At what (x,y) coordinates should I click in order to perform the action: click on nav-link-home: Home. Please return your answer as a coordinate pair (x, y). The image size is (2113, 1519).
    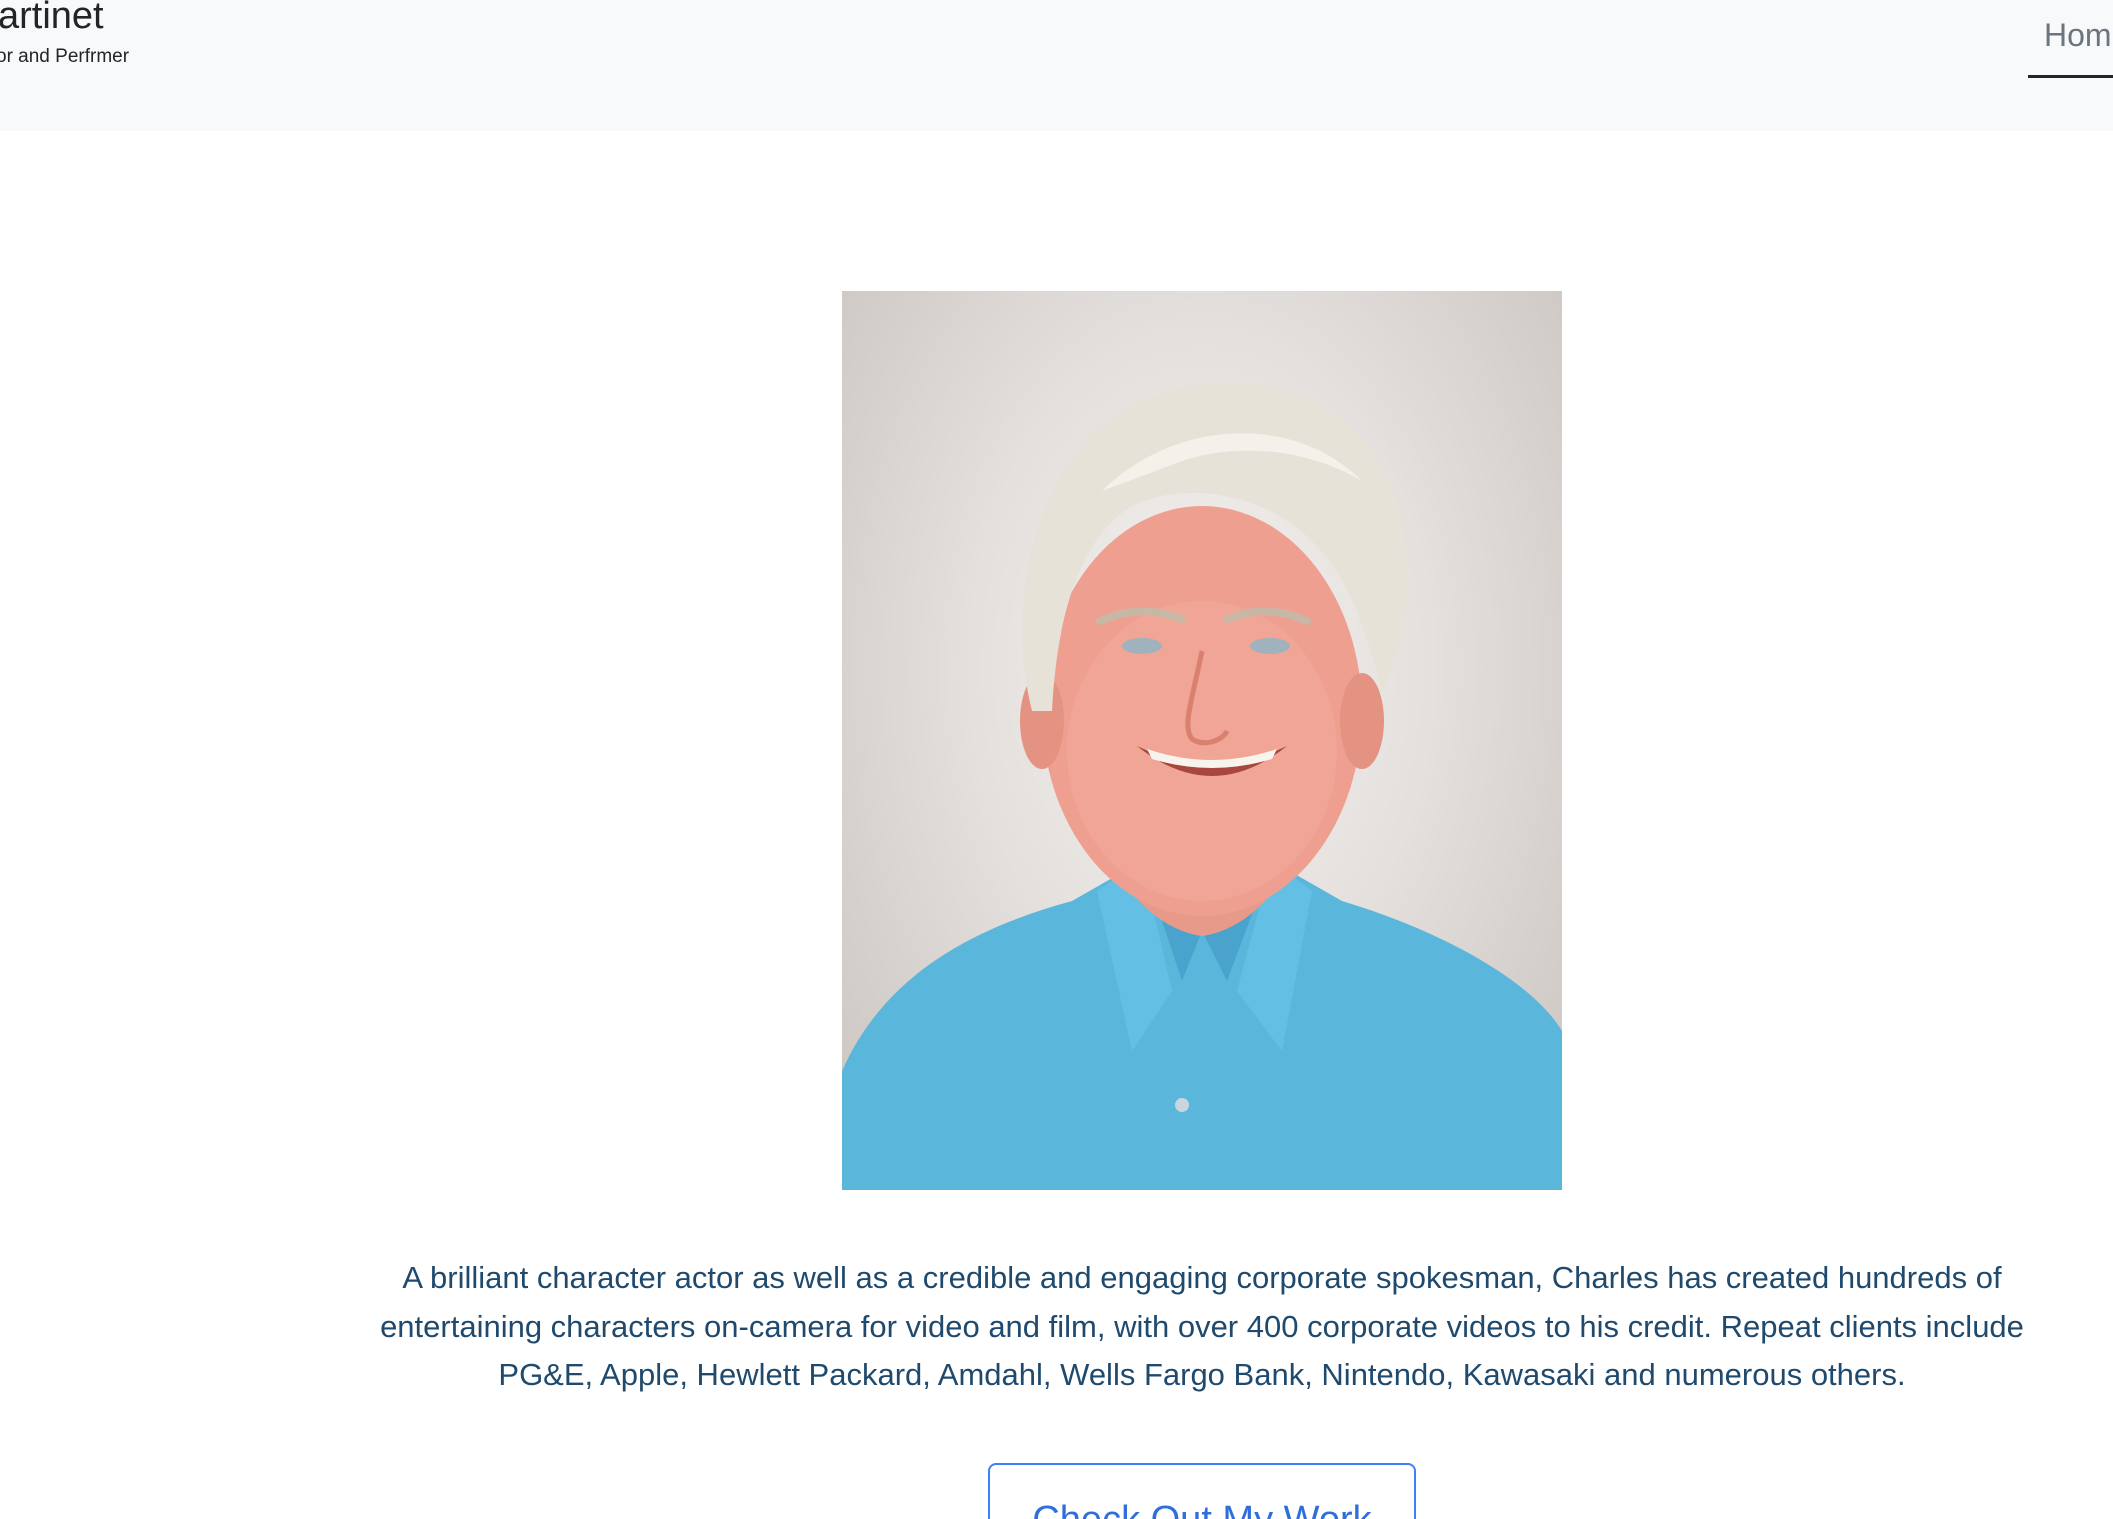
    Looking at the image, I should click on (2070, 39).